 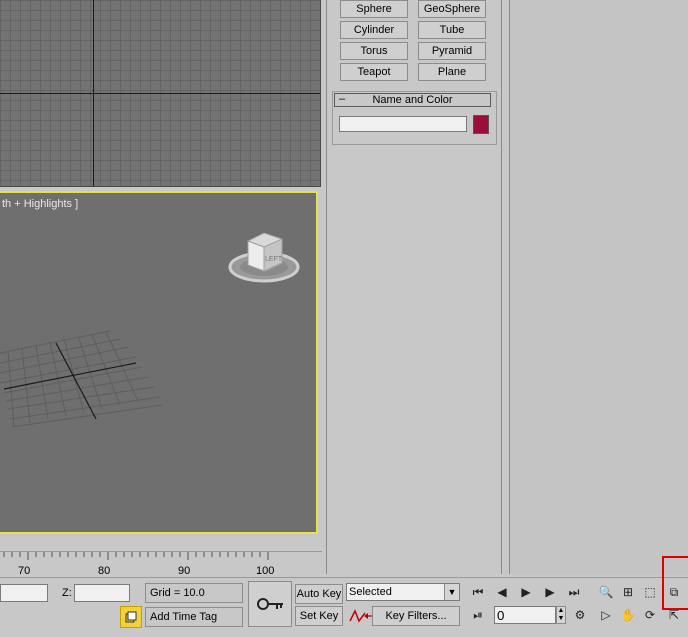 I want to click on rollout-title: Name and Color, so click(x=412, y=100).